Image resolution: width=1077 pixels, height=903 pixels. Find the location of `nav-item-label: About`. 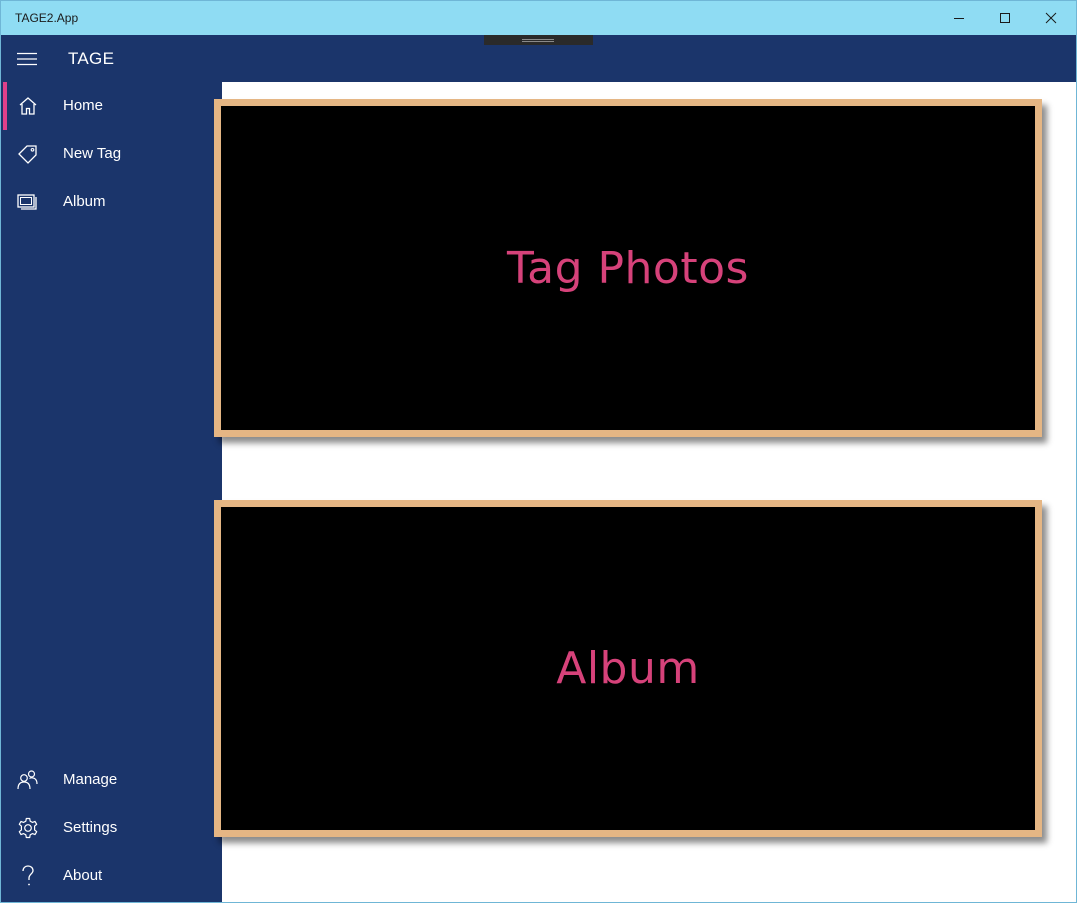

nav-item-label: About is located at coordinates (83, 875).